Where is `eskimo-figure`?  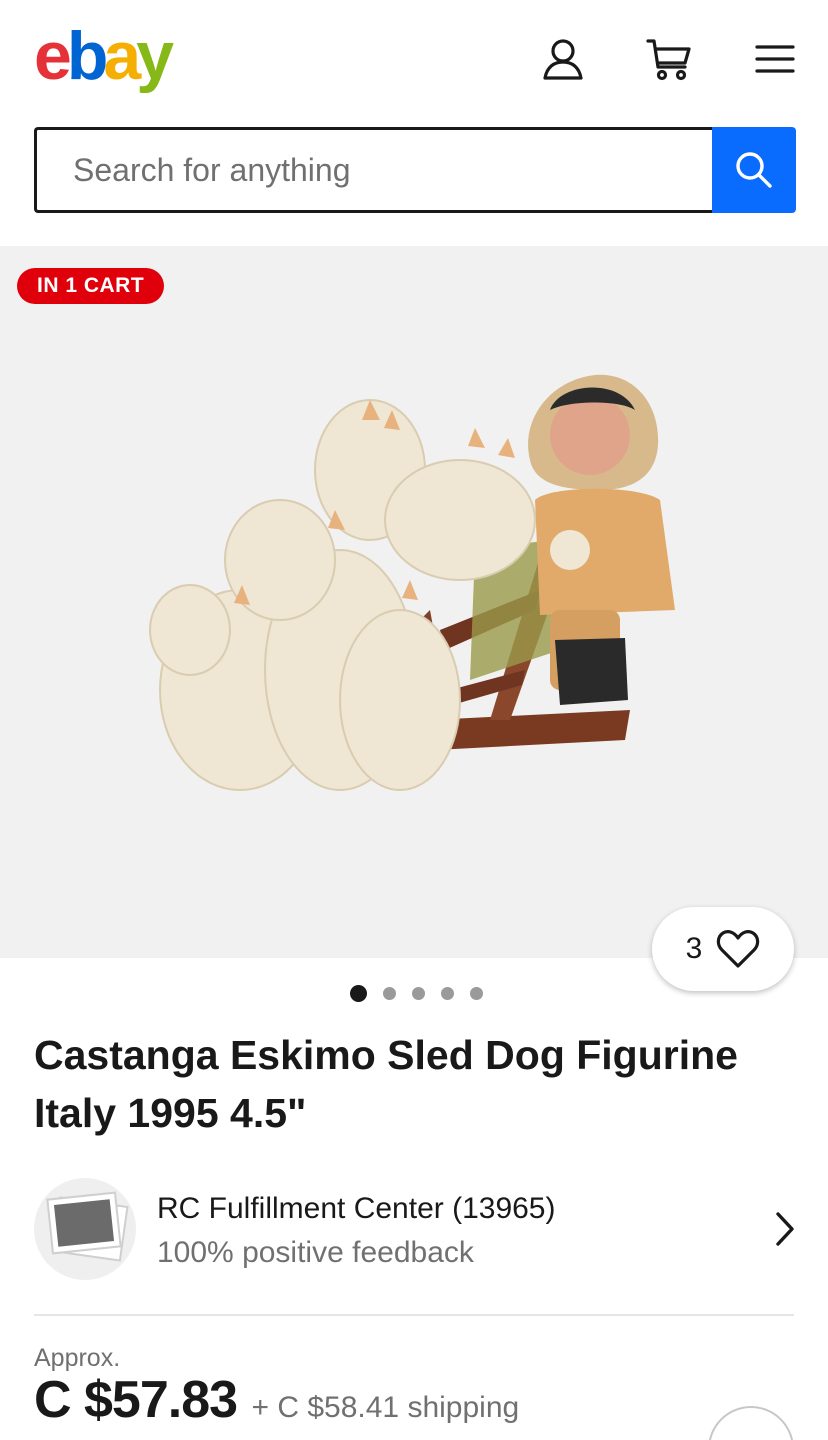
eskimo-figure is located at coordinates (601, 539).